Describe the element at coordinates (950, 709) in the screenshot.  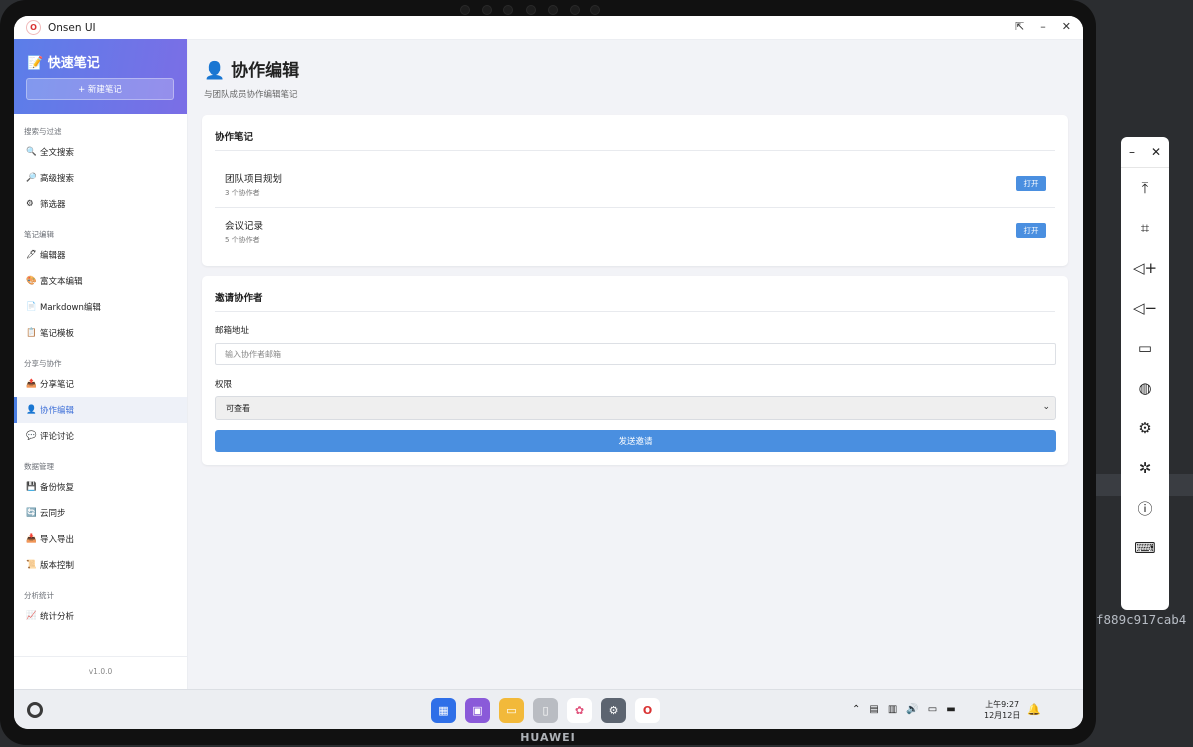
I see `battery-icon: ▬` at that location.